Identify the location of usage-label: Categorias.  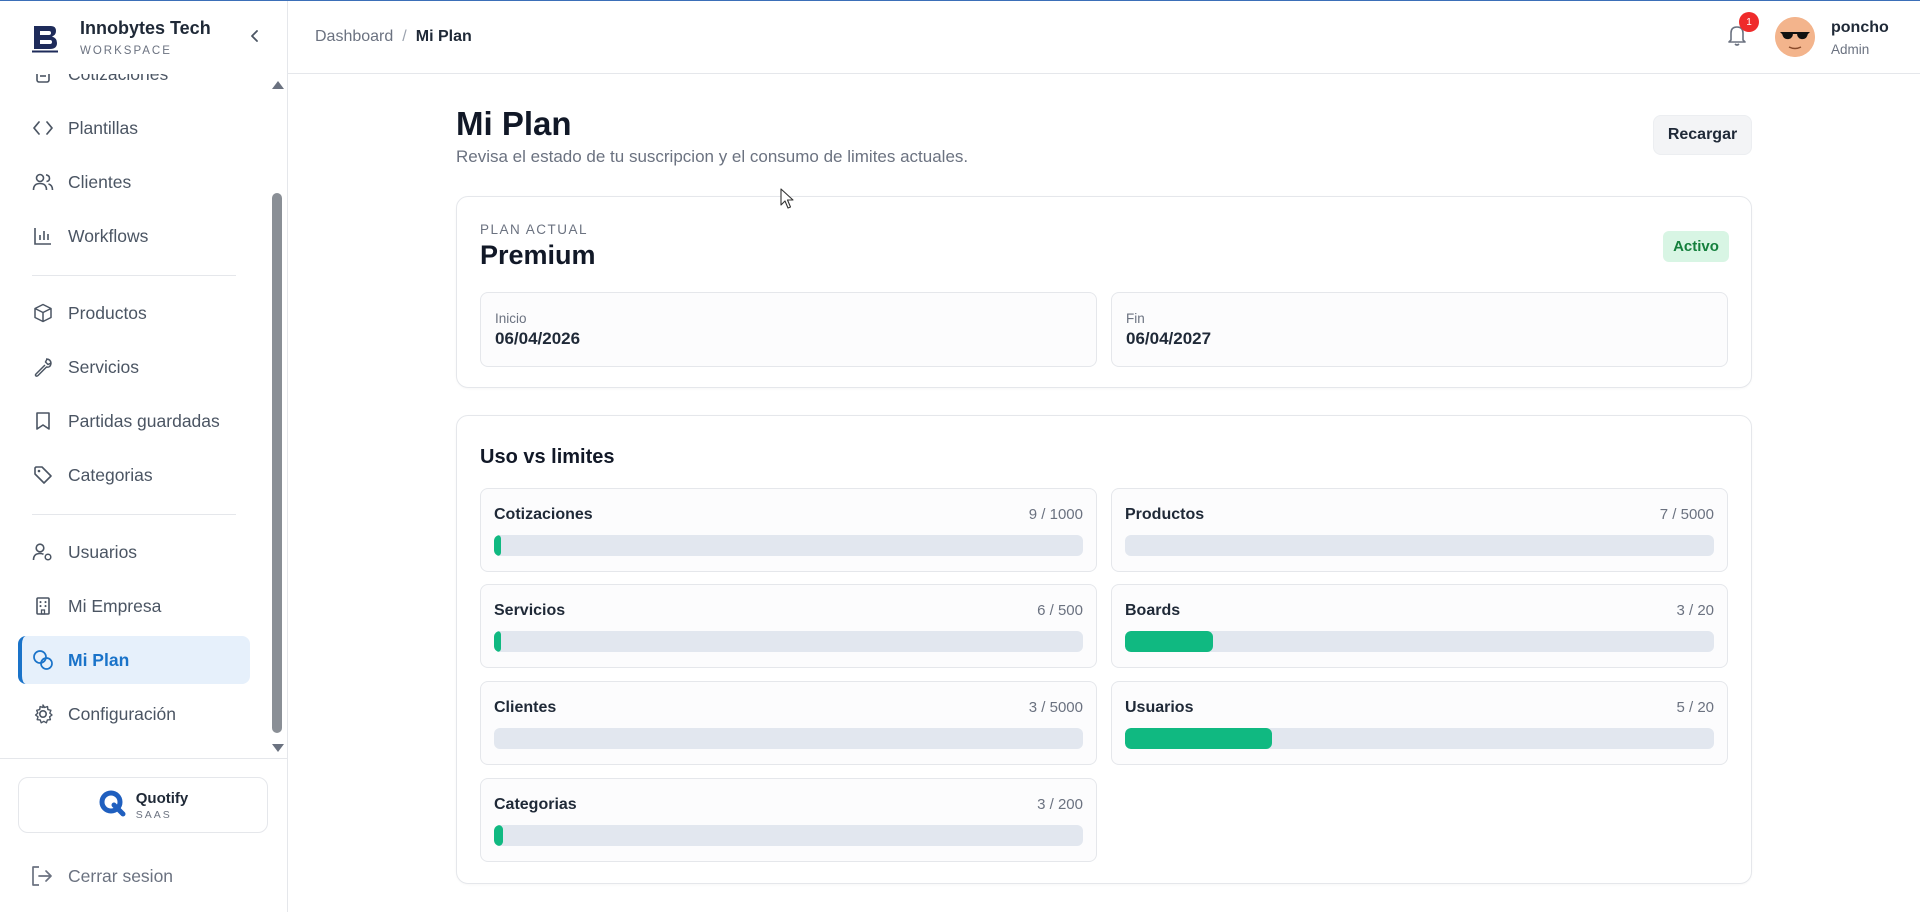
(535, 804).